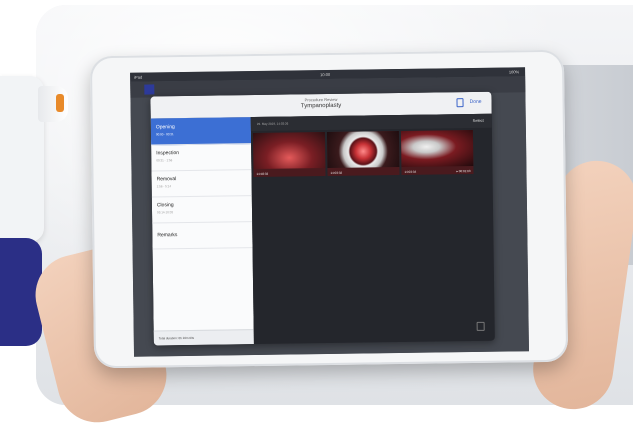  Describe the element at coordinates (201, 157) in the screenshot. I see `step-item-inspection: Inspection 00:31 - 1:56` at that location.